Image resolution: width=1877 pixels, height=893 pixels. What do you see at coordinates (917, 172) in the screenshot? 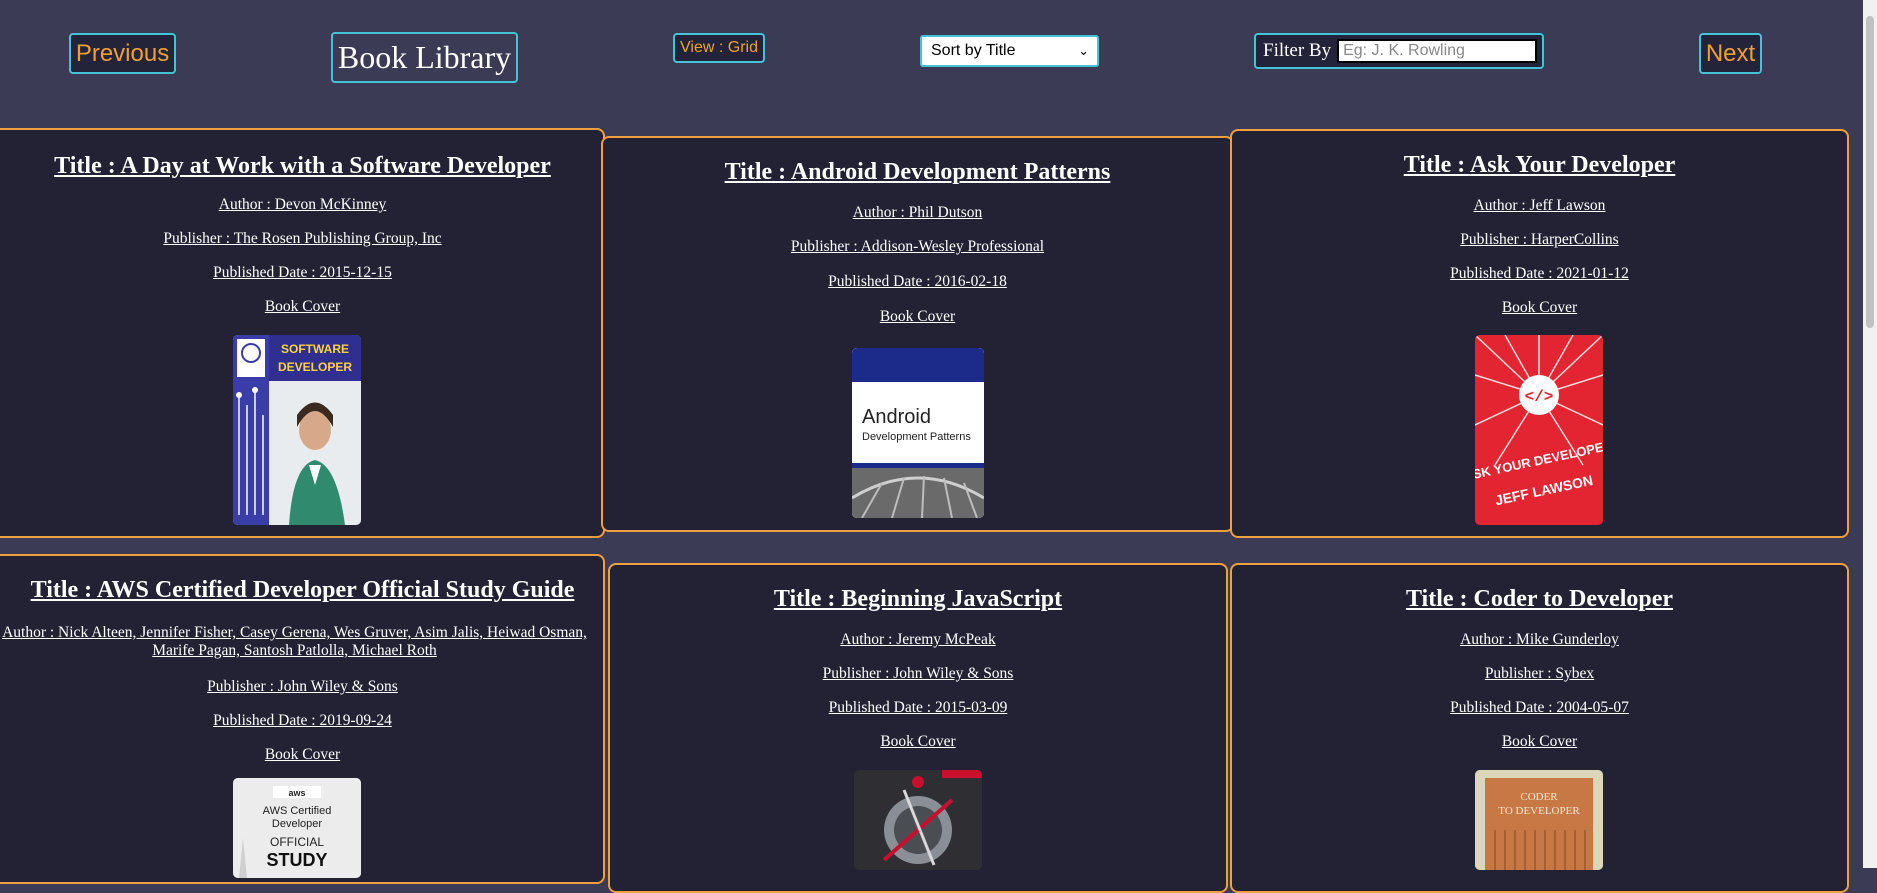
I see `book-title: Title : Android Development Patterns` at bounding box center [917, 172].